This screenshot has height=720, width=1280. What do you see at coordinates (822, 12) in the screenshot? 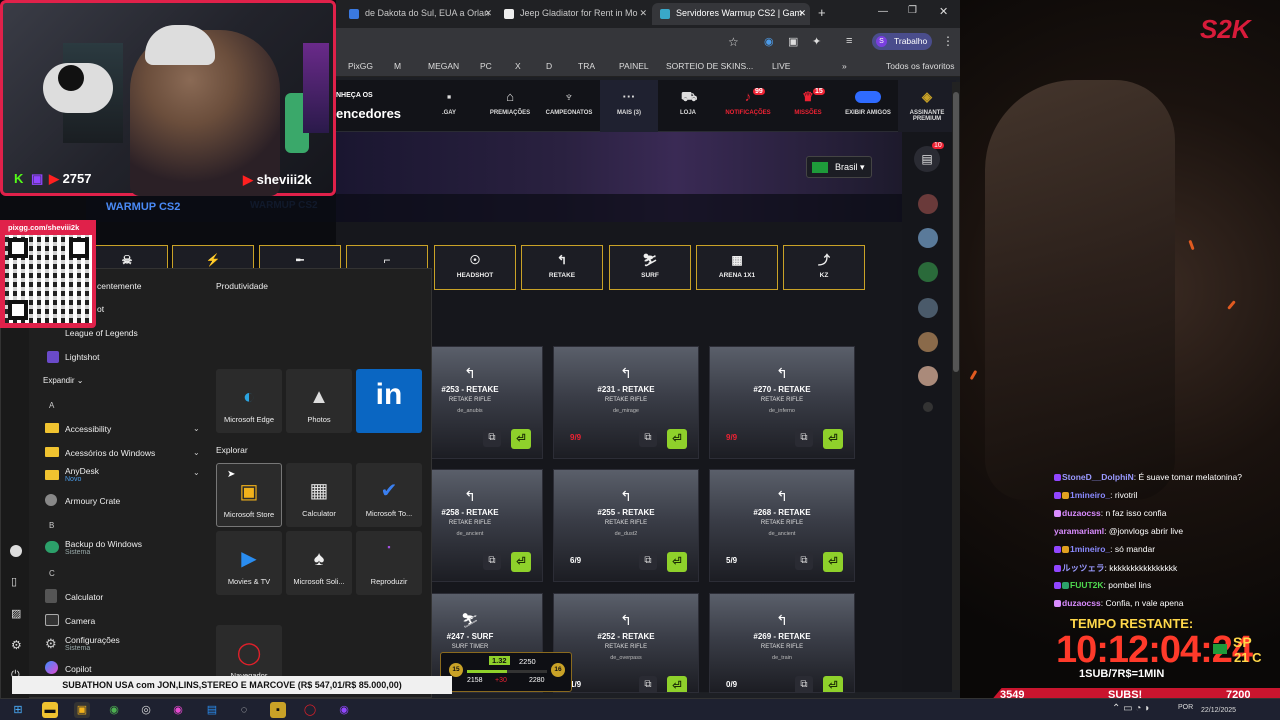
I see `new-tab-icon: +` at bounding box center [822, 12].